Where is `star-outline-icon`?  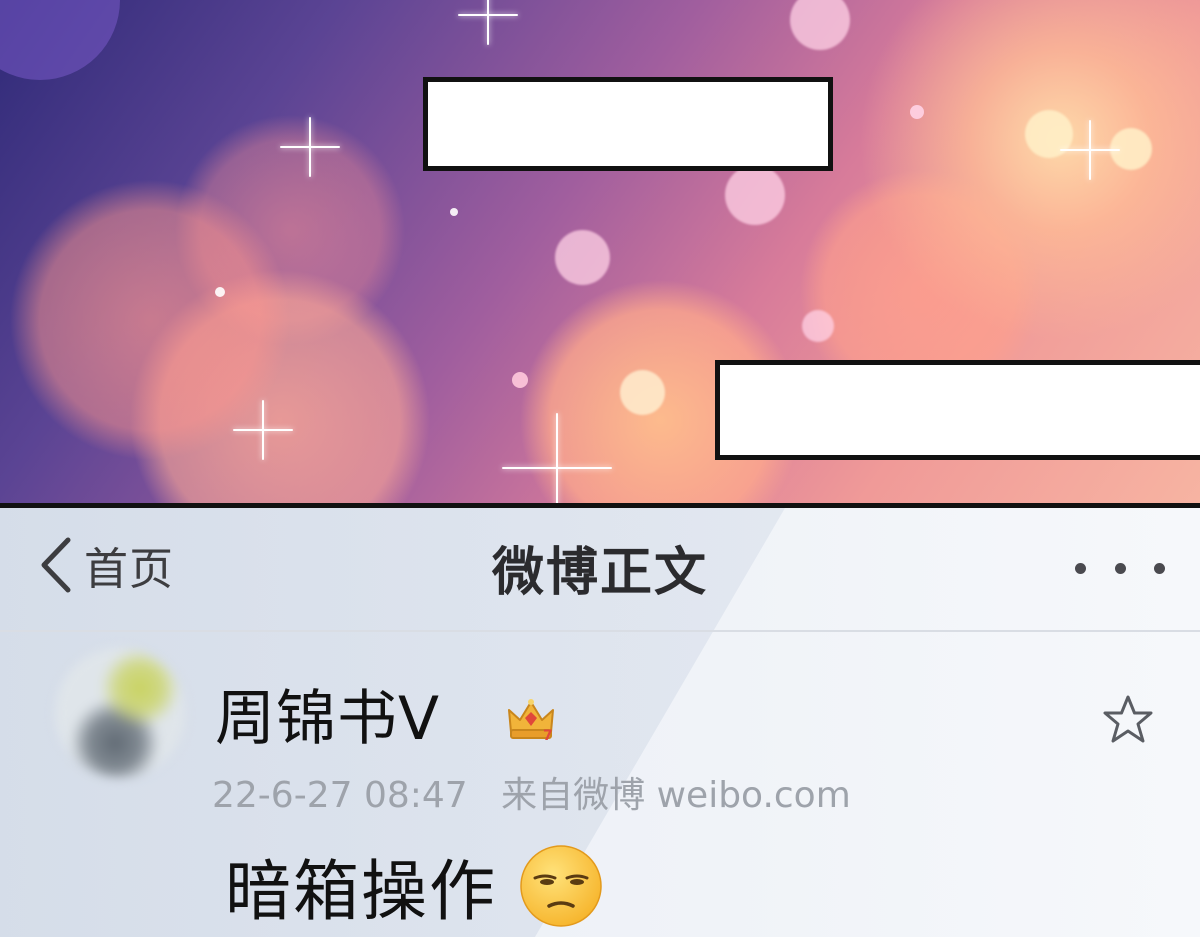 star-outline-icon is located at coordinates (1128, 720).